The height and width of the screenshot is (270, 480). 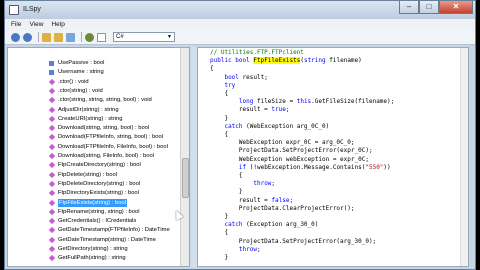 I want to click on code-line: catch (Exception arg_30_0), so click(x=264, y=225).